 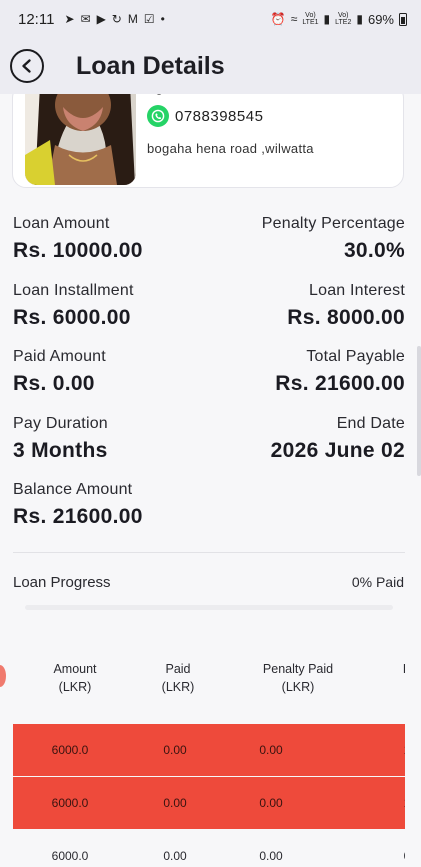 What do you see at coordinates (419, 411) in the screenshot?
I see `scrollbar` at bounding box center [419, 411].